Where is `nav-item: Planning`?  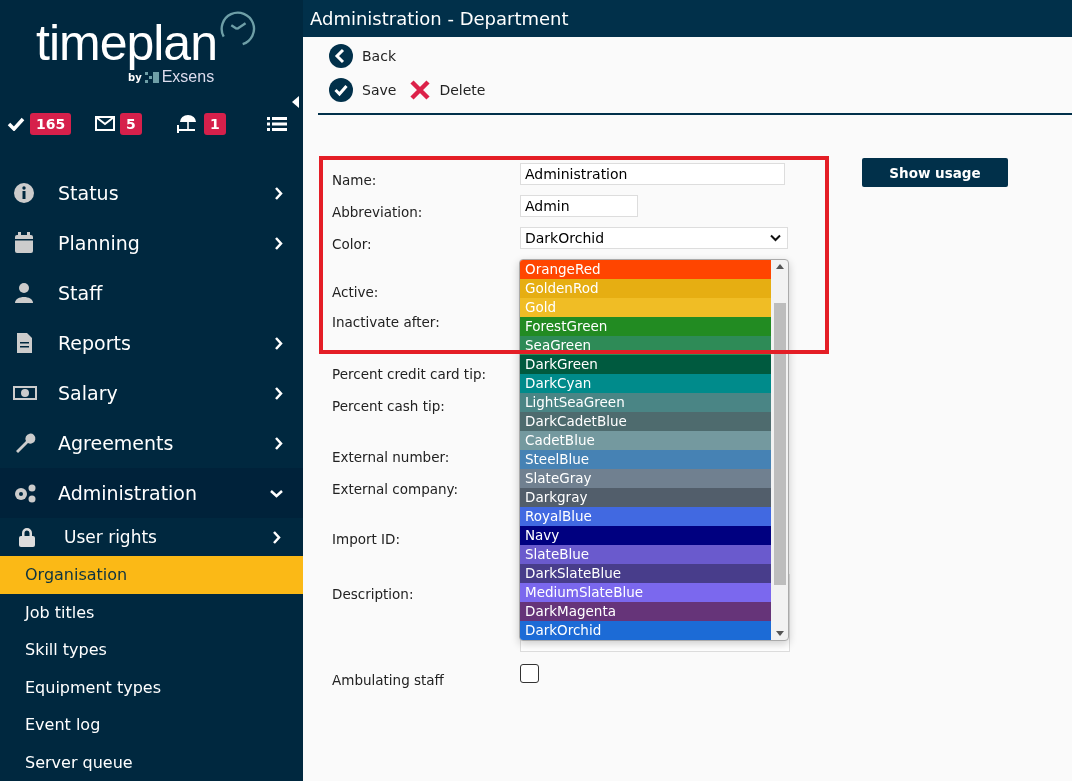
nav-item: Planning is located at coordinates (151, 243).